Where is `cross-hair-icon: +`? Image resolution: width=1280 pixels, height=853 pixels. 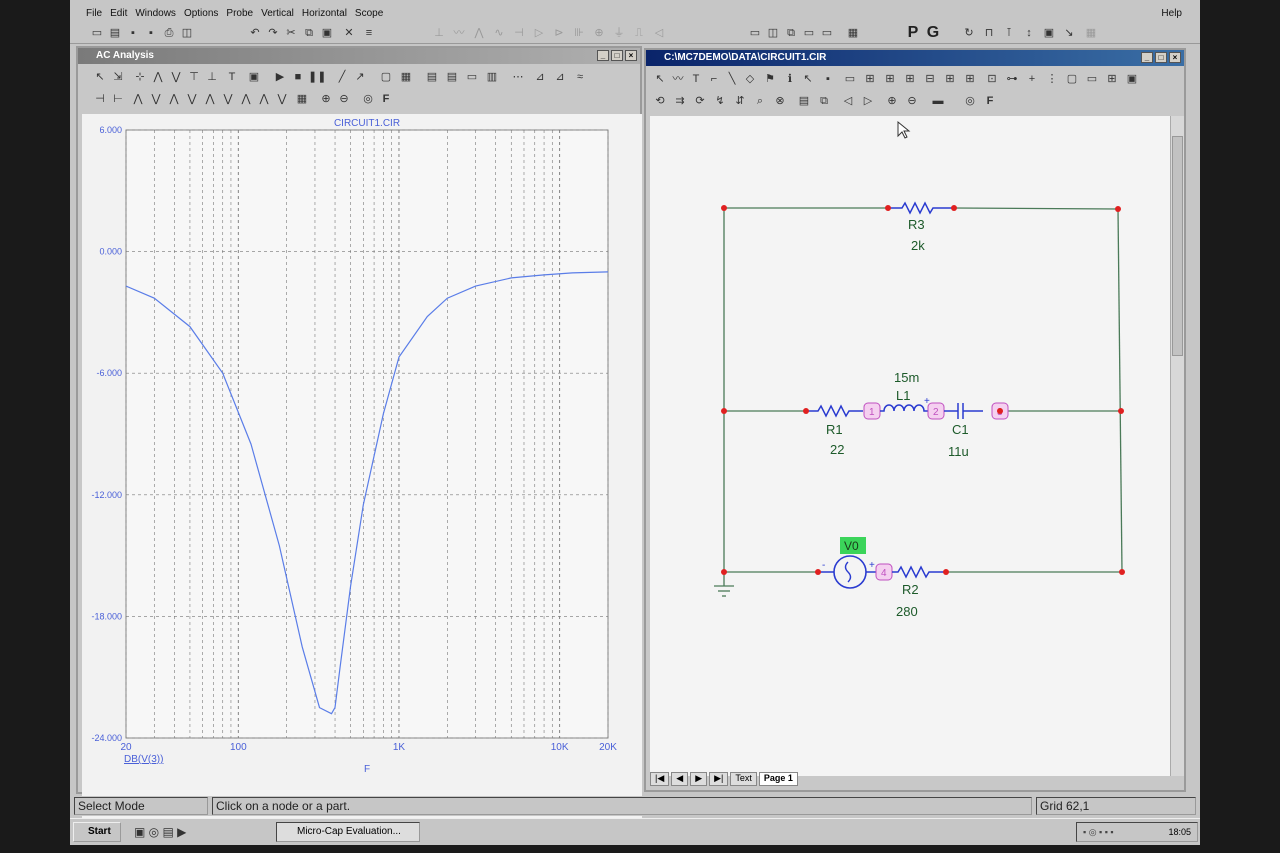 cross-hair-icon: + is located at coordinates (1032, 79).